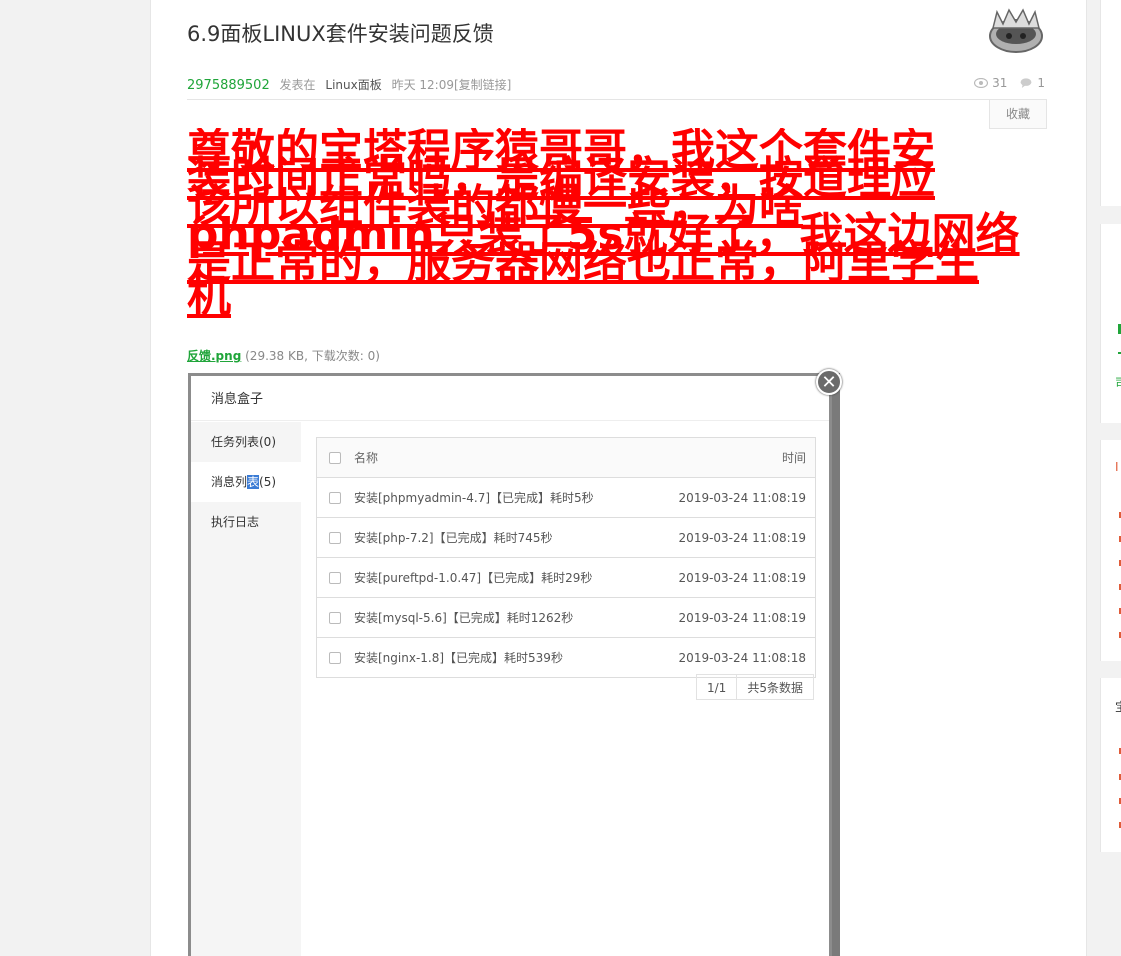 The height and width of the screenshot is (956, 1121). What do you see at coordinates (482, 85) in the screenshot?
I see `copy-link: [复制链接]` at bounding box center [482, 85].